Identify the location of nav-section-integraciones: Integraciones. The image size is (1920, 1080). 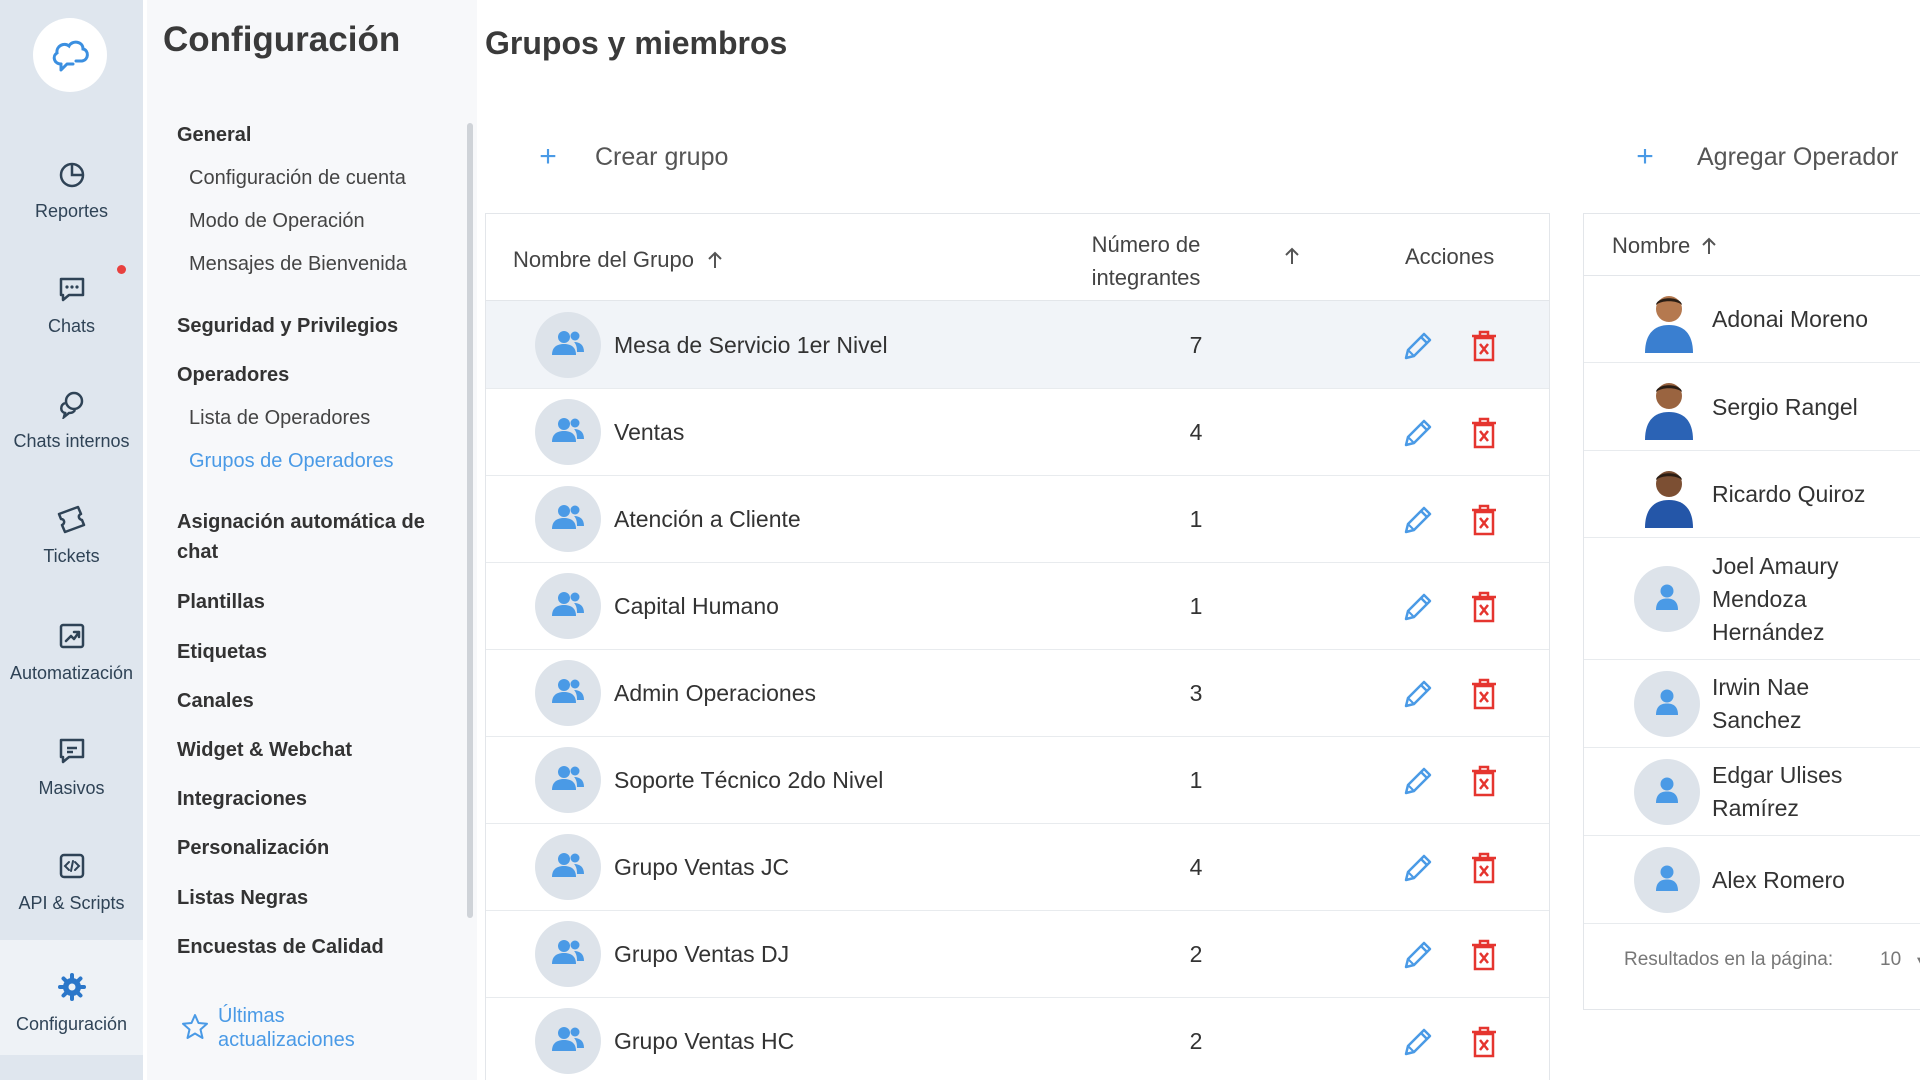
(242, 799).